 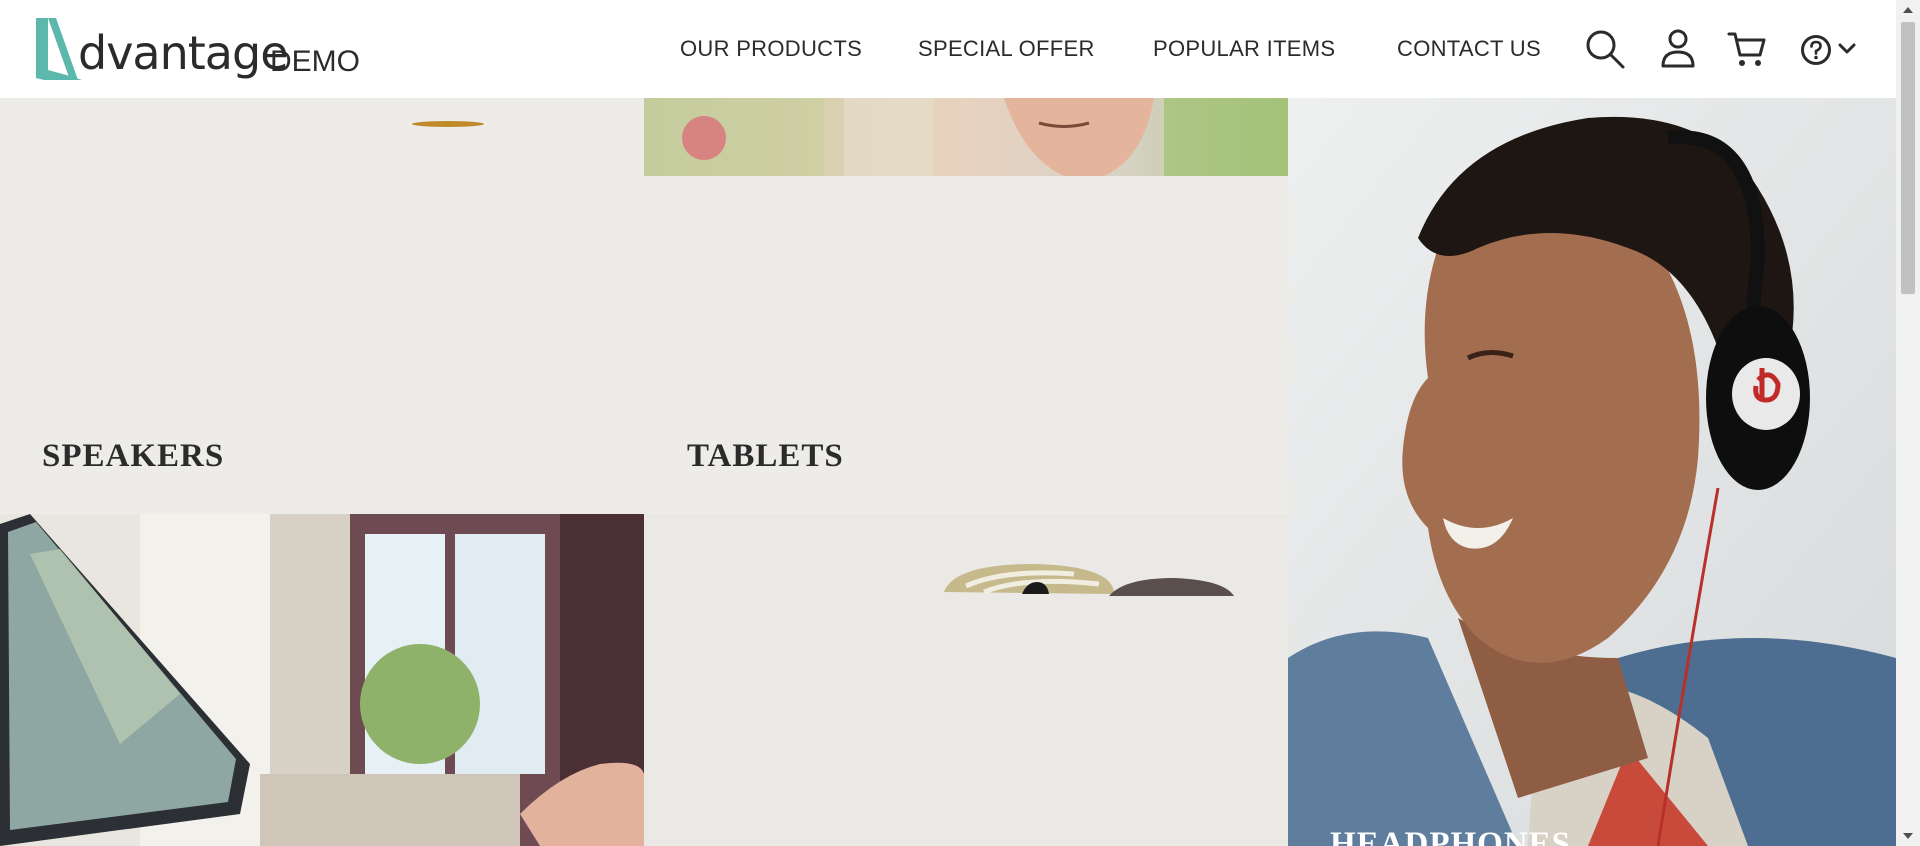 What do you see at coordinates (133, 456) in the screenshot?
I see `speakers-label: SPEAKERS` at bounding box center [133, 456].